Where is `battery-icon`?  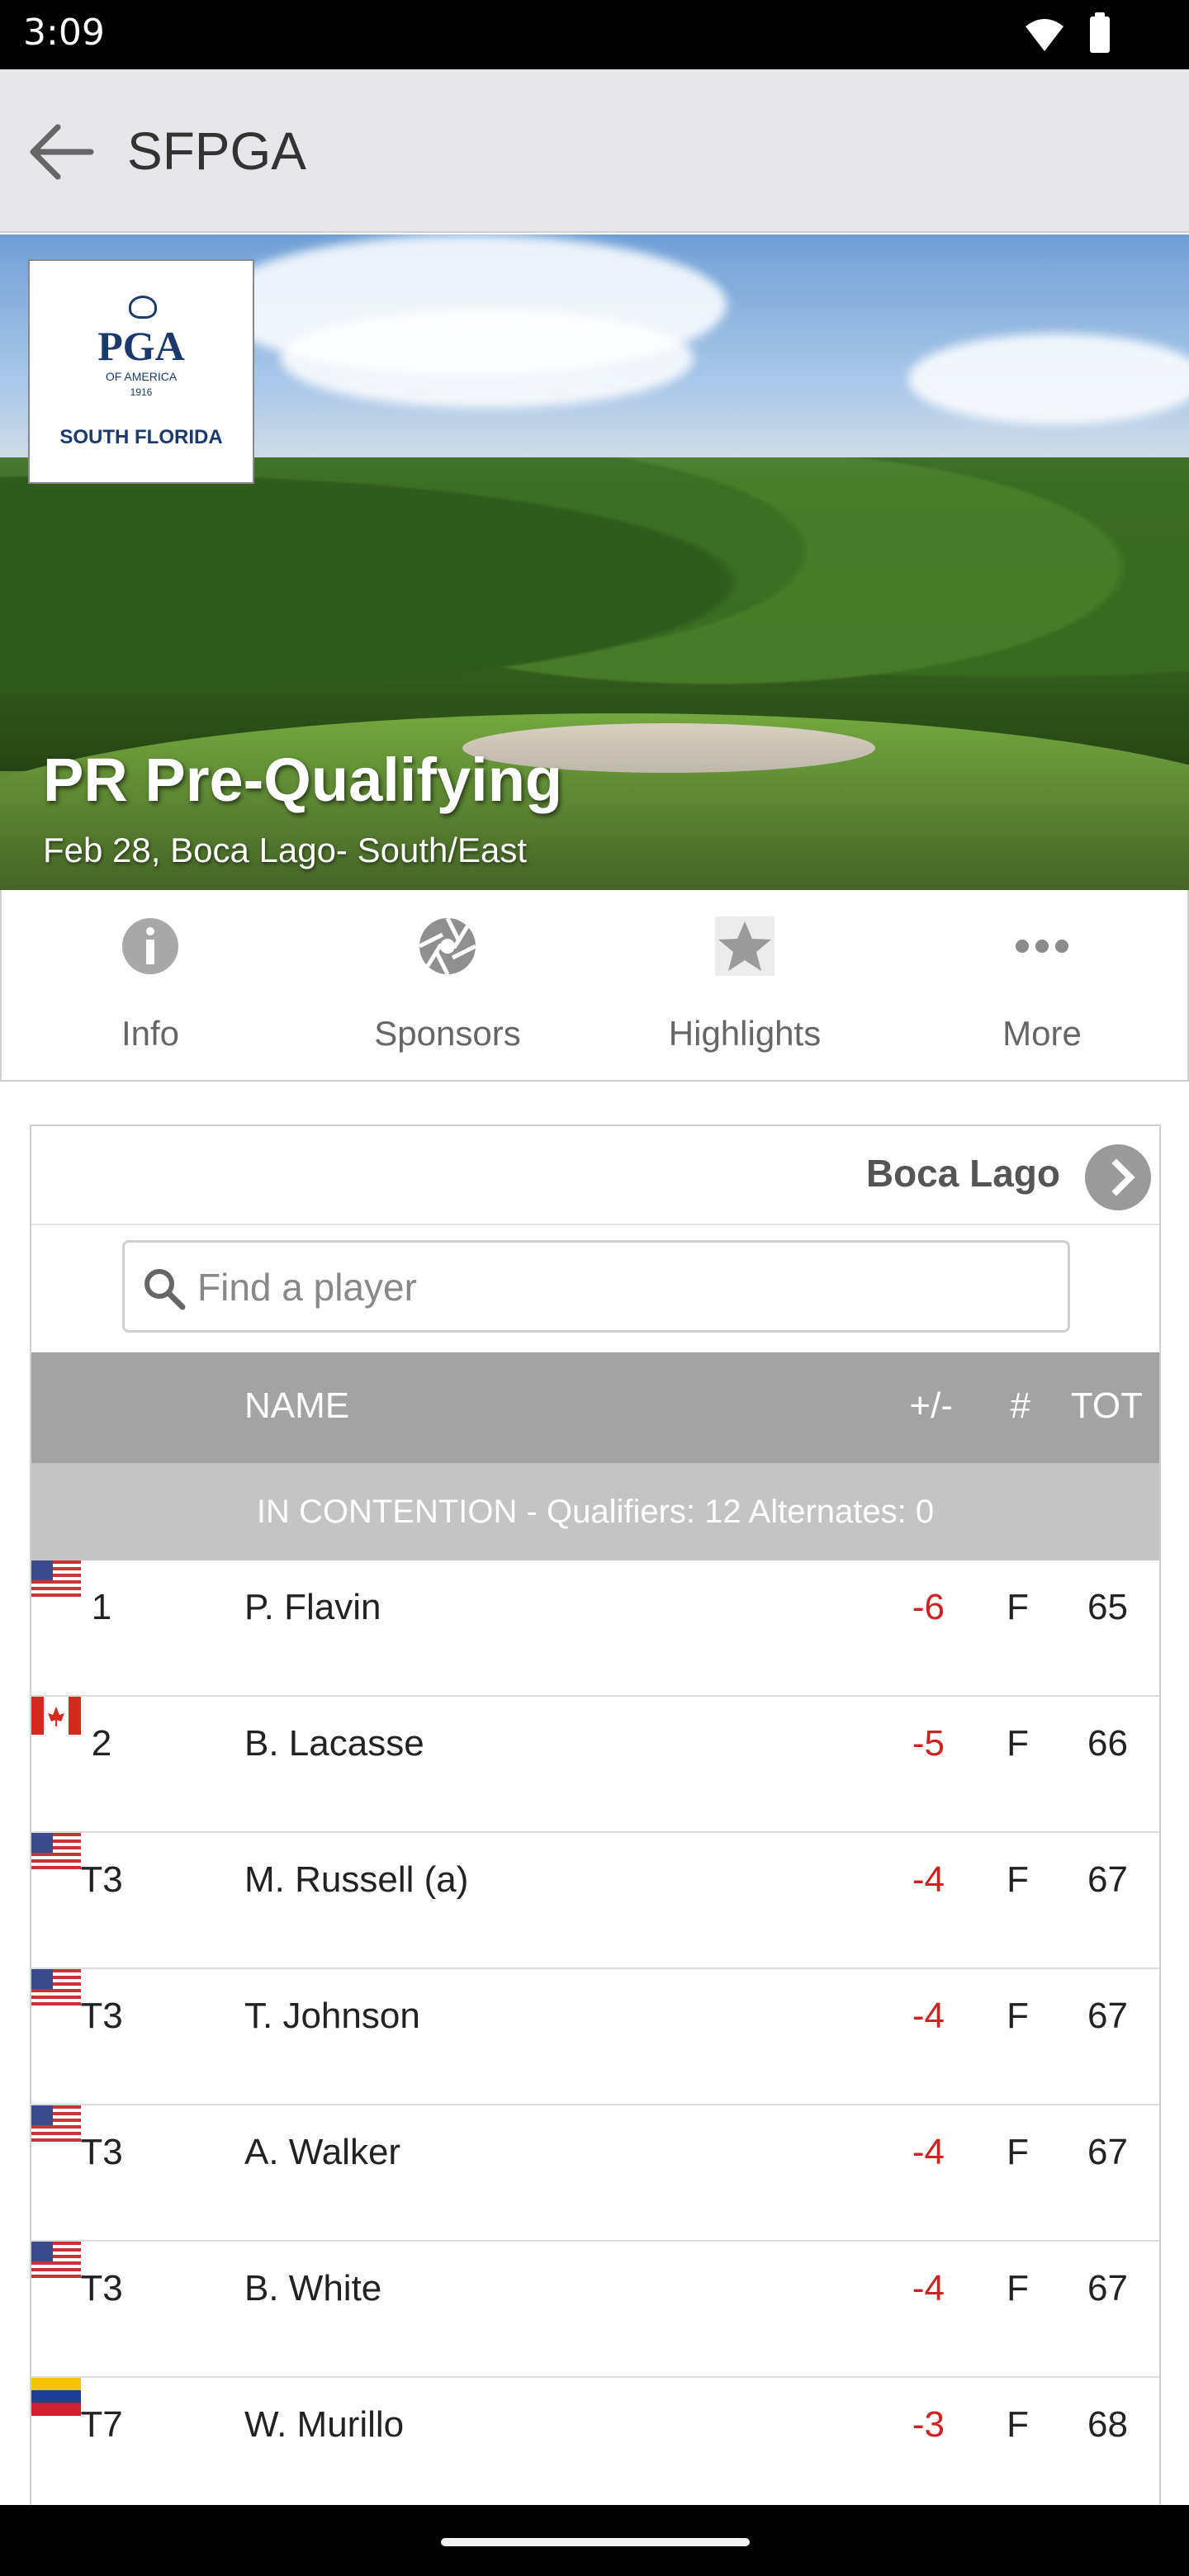
battery-icon is located at coordinates (1100, 32).